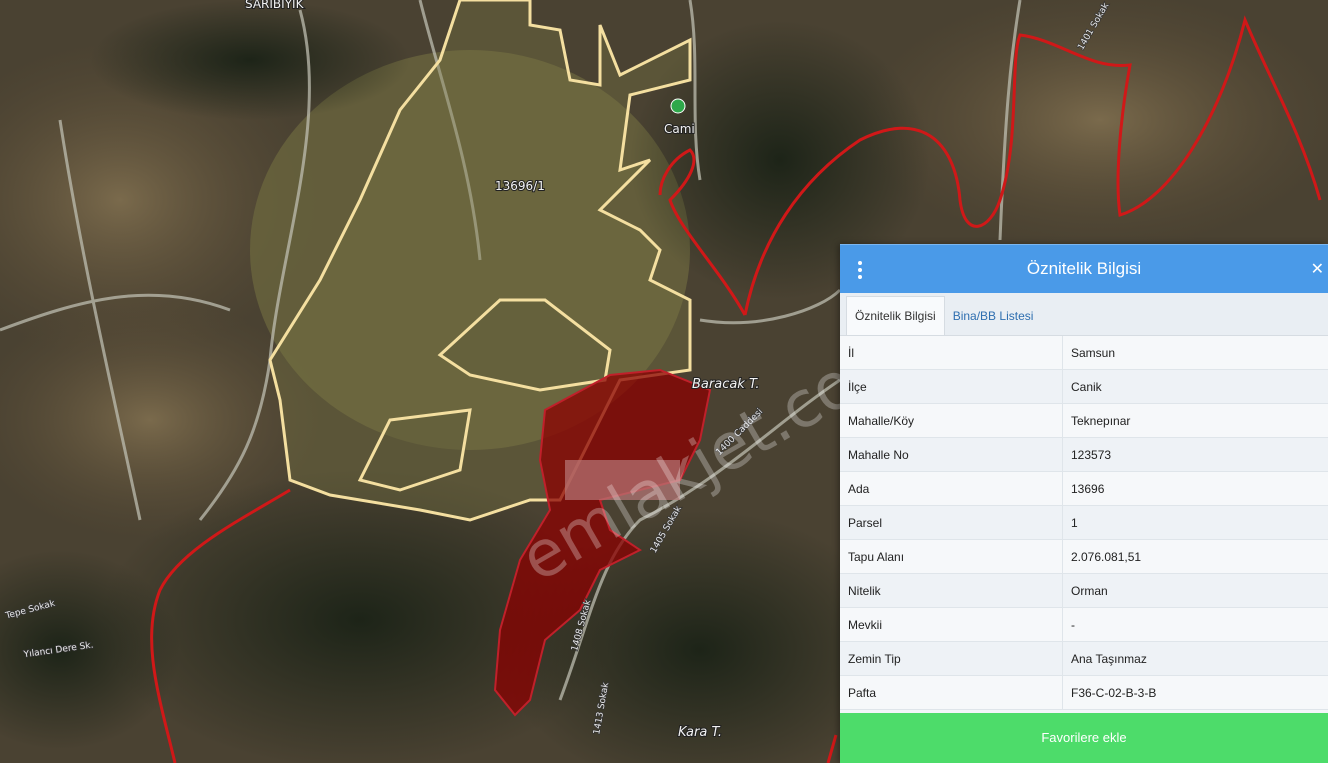 This screenshot has width=1328, height=763. I want to click on table-row: İl Samsun, so click(1084, 353).